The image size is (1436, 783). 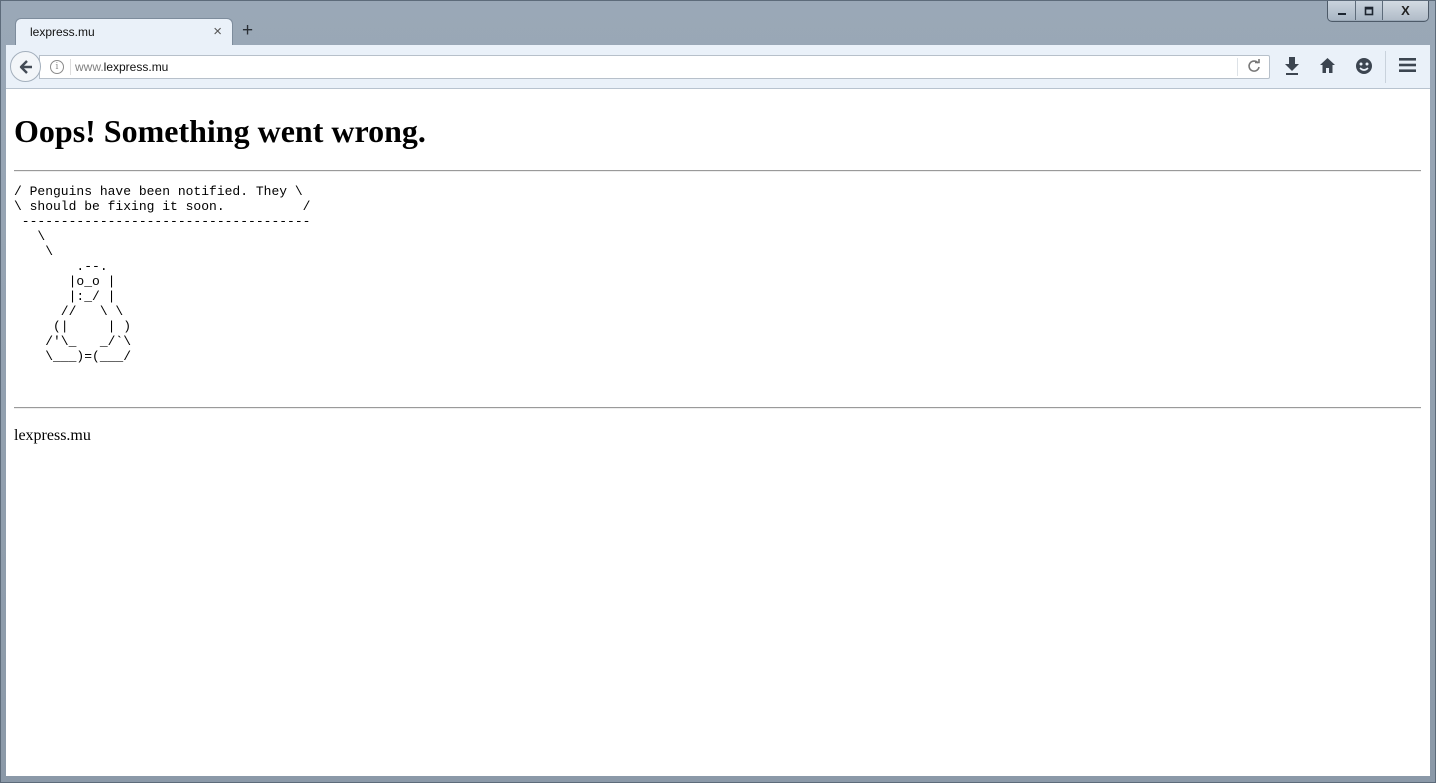 What do you see at coordinates (247, 31) in the screenshot?
I see `new-tab-button: +` at bounding box center [247, 31].